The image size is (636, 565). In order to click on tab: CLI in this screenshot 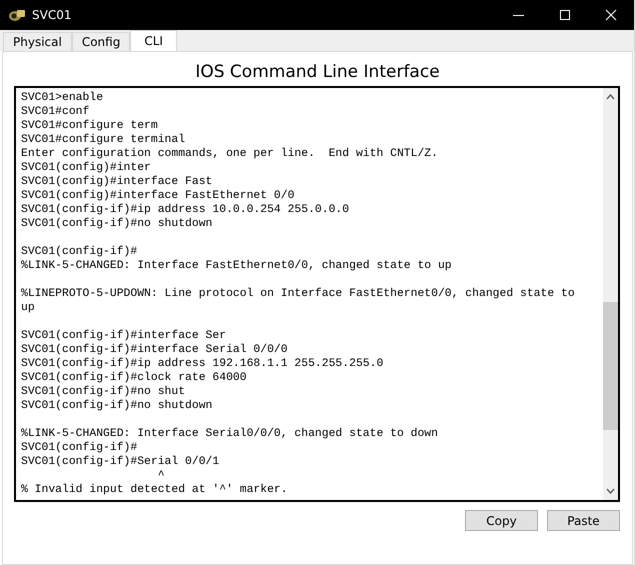, I will do `click(153, 40)`.